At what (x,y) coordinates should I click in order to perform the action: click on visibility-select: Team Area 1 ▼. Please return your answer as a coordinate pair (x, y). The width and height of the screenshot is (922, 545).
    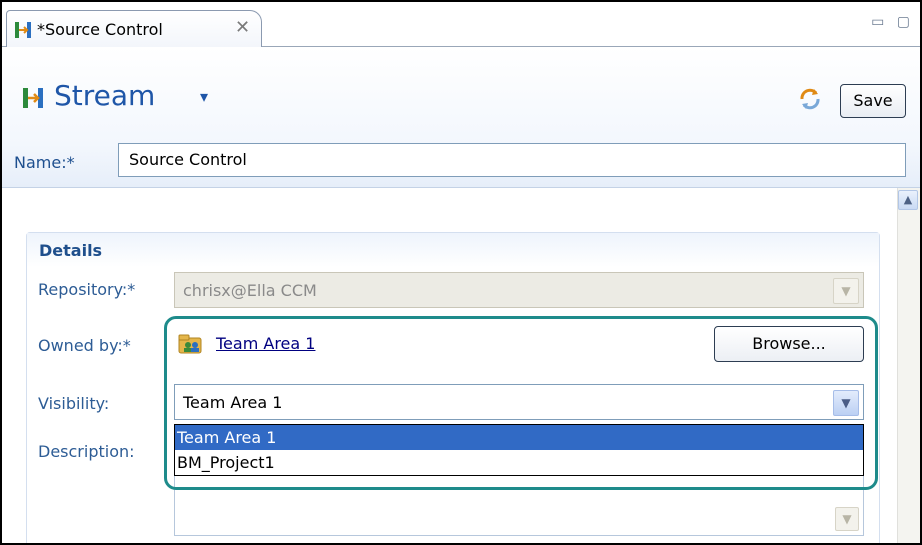
    Looking at the image, I should click on (519, 402).